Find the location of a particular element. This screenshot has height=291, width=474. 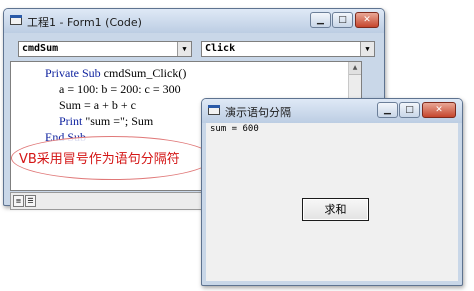

print-output: sum = 600 is located at coordinates (234, 129).